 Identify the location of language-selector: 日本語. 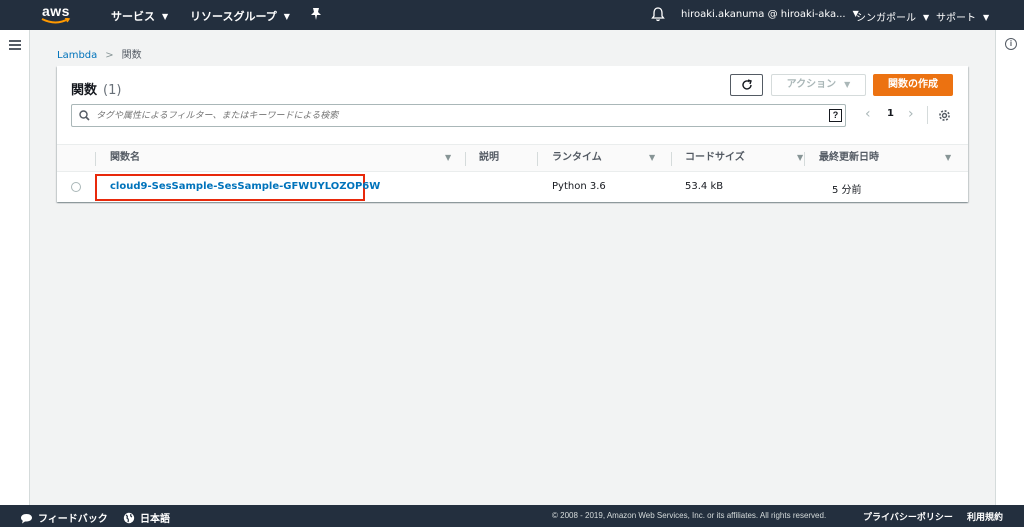
(146, 517).